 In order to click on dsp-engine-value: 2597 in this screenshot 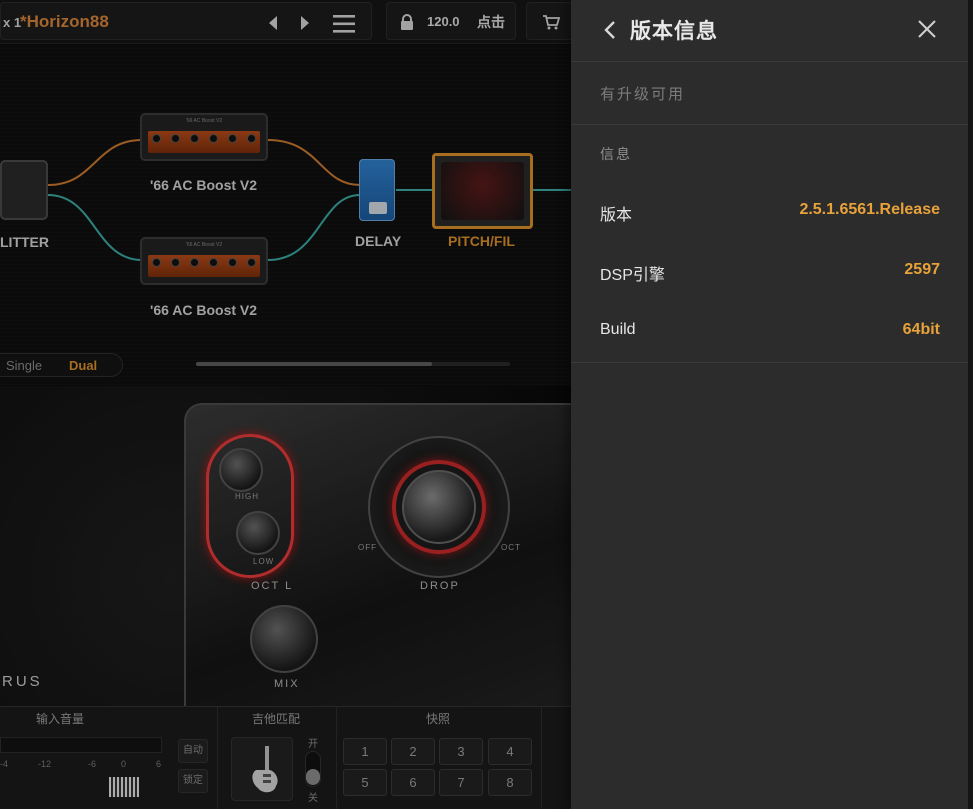, I will do `click(922, 269)`.